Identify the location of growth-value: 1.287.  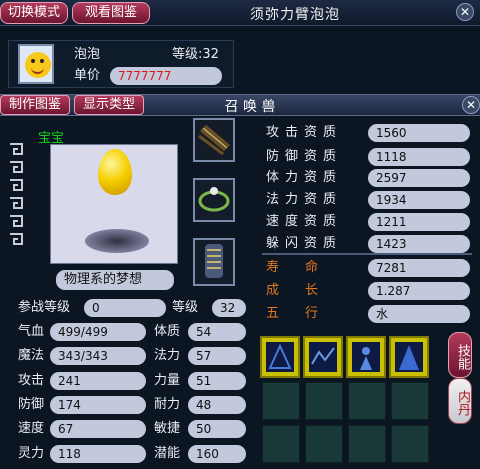
(419, 291).